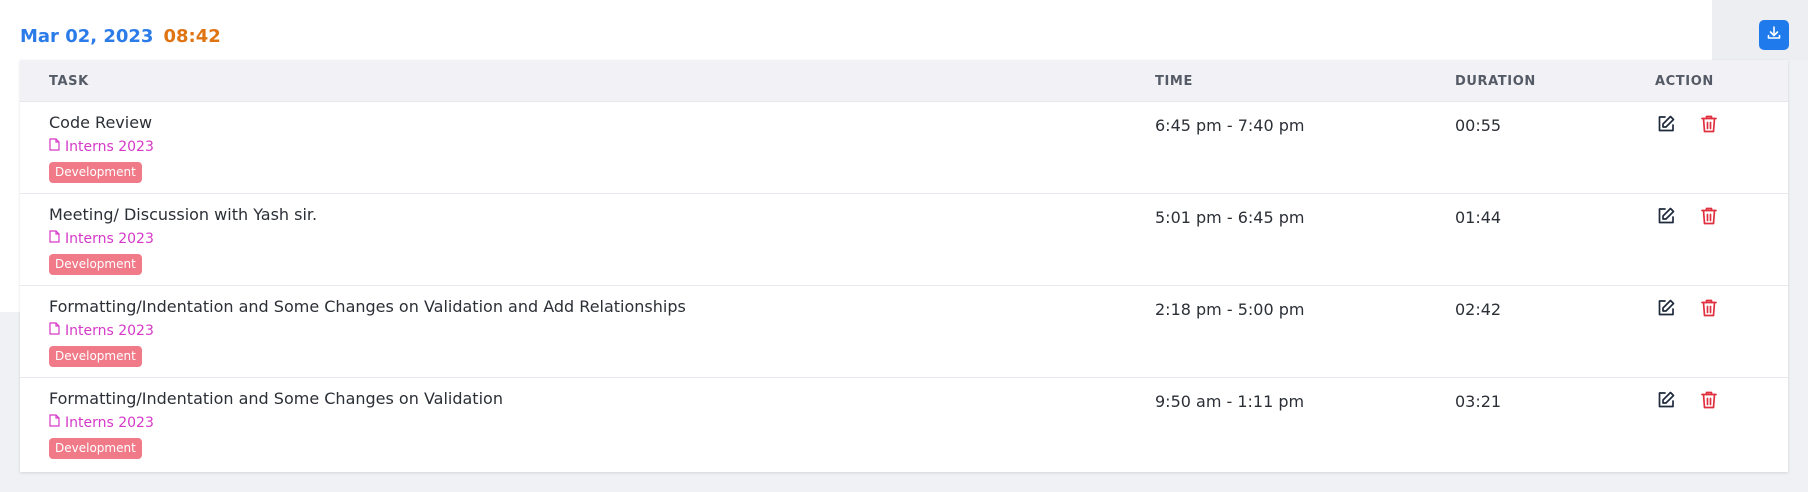 The width and height of the screenshot is (1808, 492). What do you see at coordinates (1230, 125) in the screenshot?
I see `time-range: 6:45 pm - 7:40 pm` at bounding box center [1230, 125].